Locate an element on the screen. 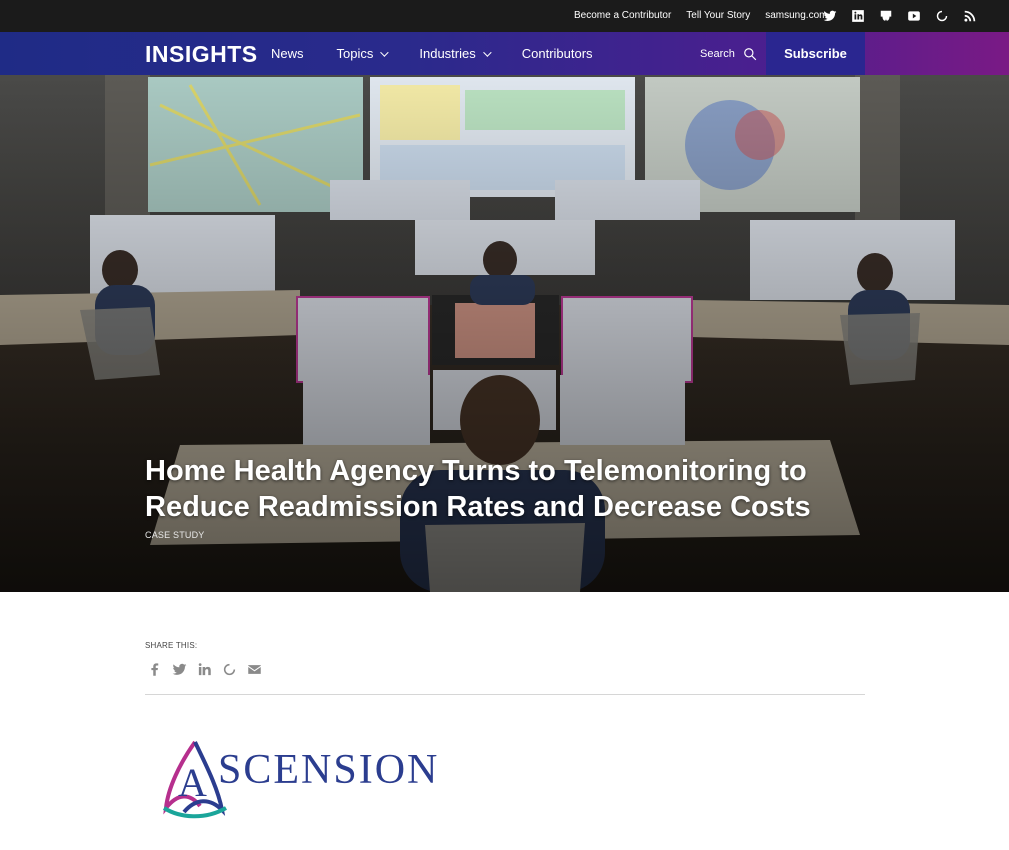  facebook-icon is located at coordinates (154, 669).